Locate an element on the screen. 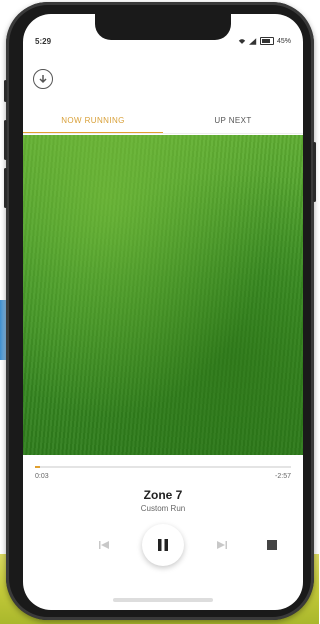 The height and width of the screenshot is (624, 320). next-button is located at coordinates (222, 545).